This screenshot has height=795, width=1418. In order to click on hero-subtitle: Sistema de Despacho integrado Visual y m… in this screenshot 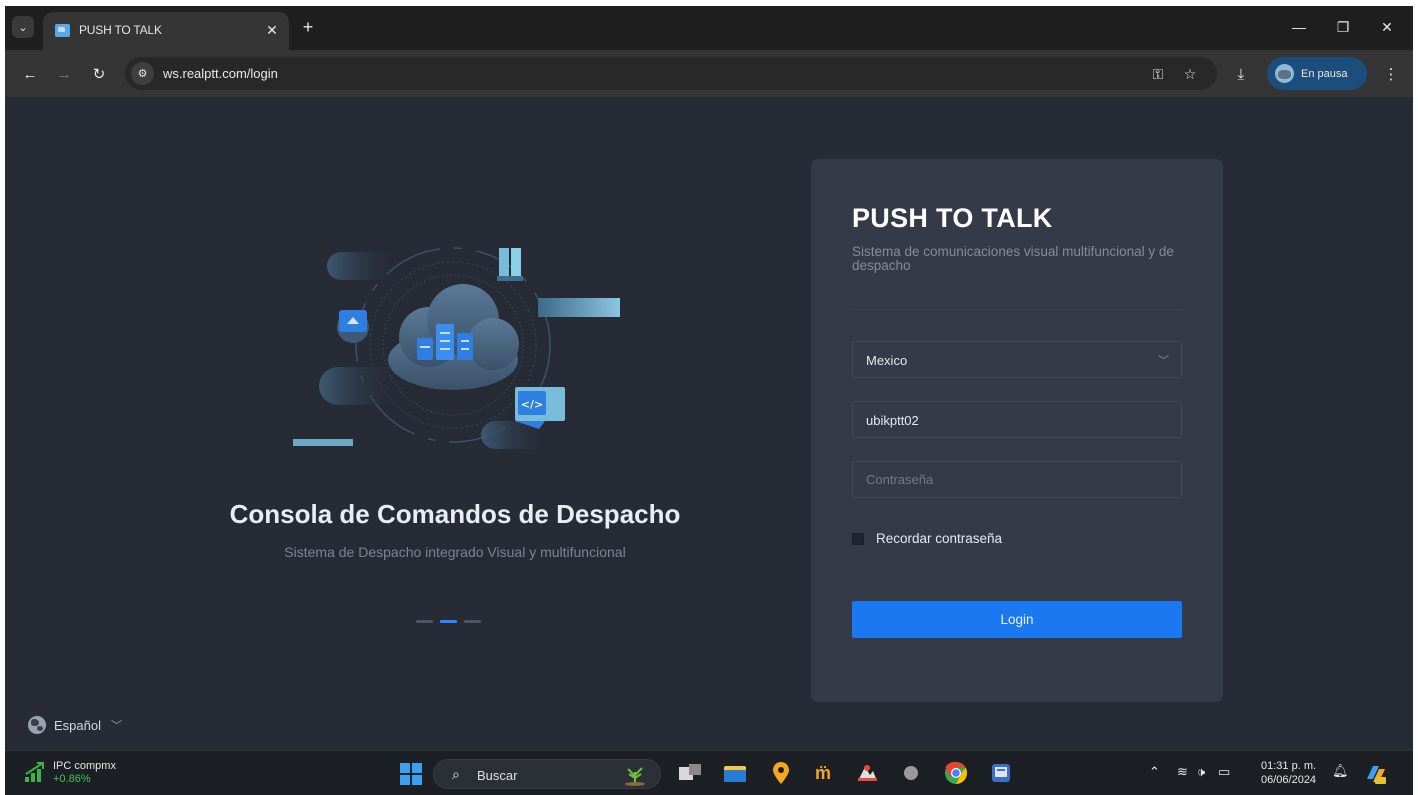, I will do `click(455, 552)`.